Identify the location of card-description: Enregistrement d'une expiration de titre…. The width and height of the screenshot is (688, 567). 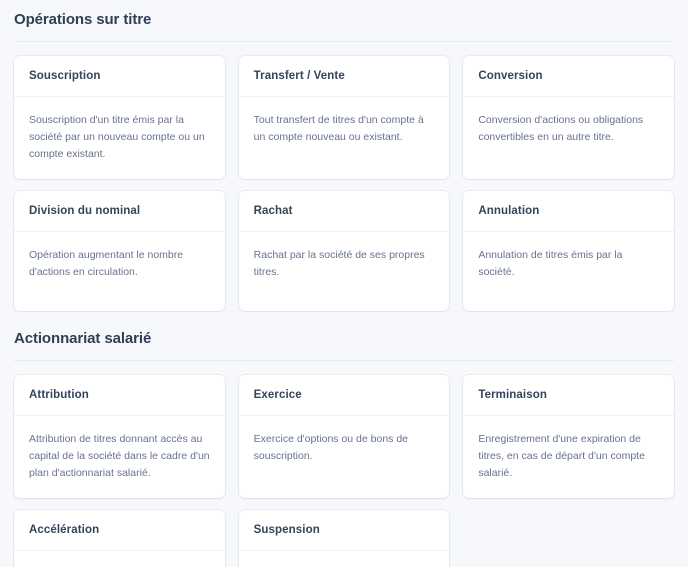
(561, 456).